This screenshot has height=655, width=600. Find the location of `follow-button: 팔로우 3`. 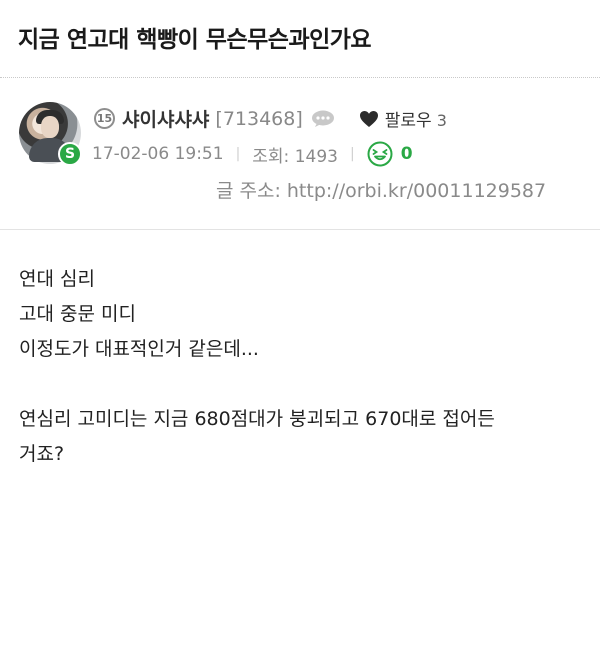

follow-button: 팔로우 3 is located at coordinates (416, 118).